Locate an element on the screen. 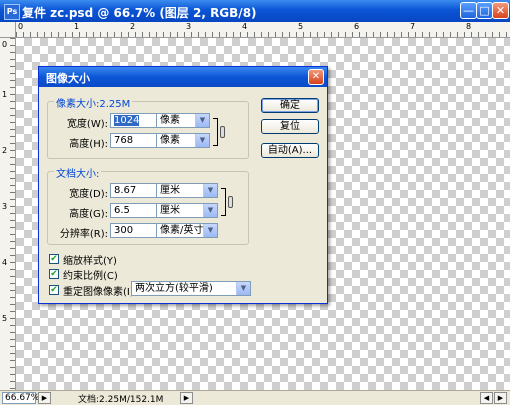  scroll-left-icon: ◀ is located at coordinates (486, 398).